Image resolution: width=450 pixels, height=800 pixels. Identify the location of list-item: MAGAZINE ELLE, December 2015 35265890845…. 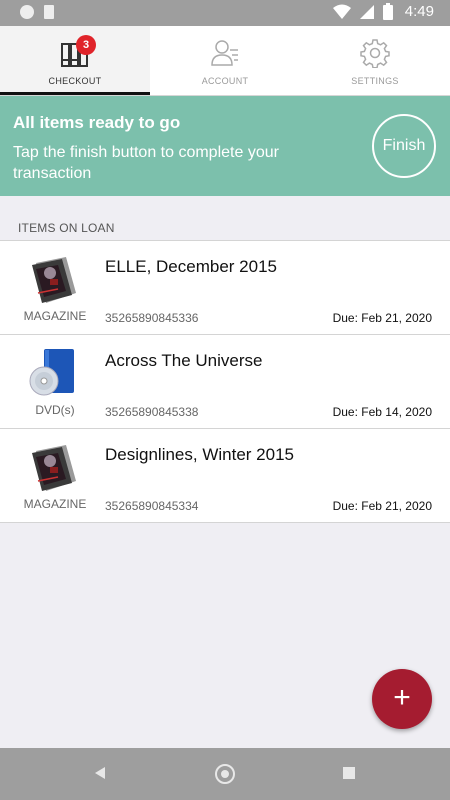
(225, 288).